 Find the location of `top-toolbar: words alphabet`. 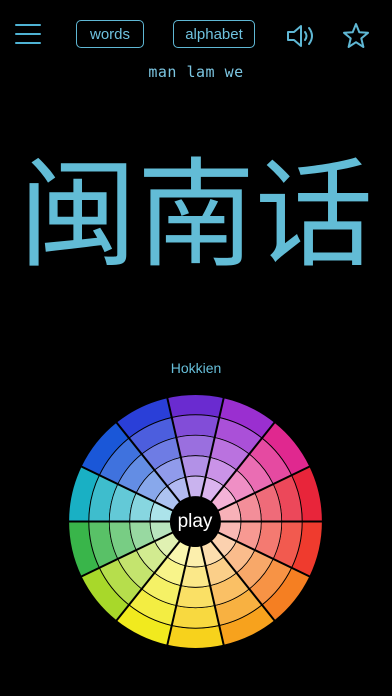

top-toolbar: words alphabet is located at coordinates (196, 35).